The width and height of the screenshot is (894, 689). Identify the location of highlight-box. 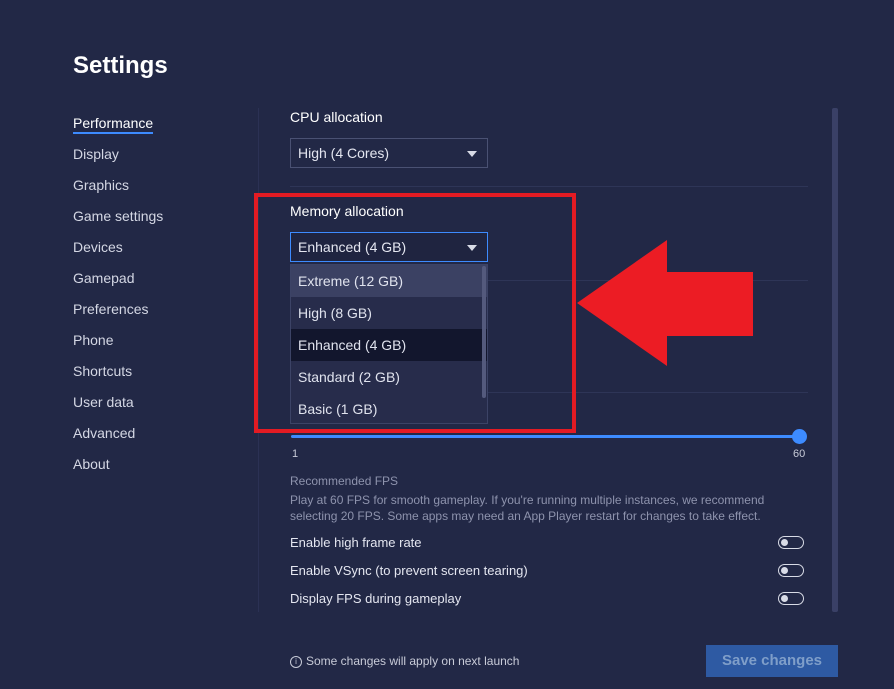
(415, 313).